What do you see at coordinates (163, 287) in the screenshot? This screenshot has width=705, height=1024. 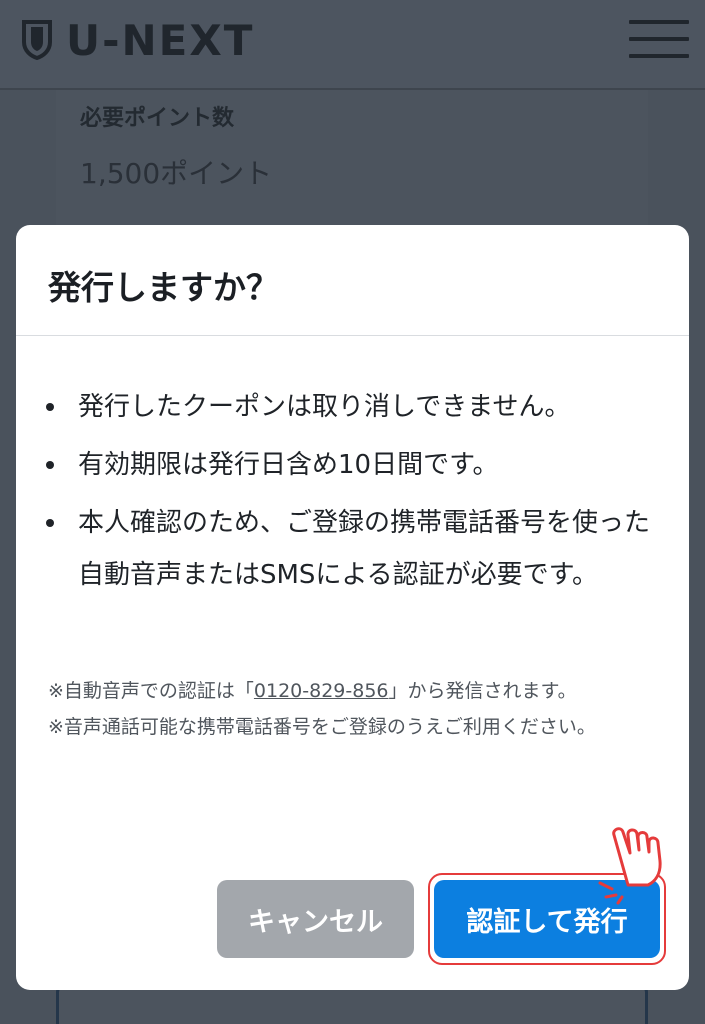 I see `dialog-title: 発行しますか？` at bounding box center [163, 287].